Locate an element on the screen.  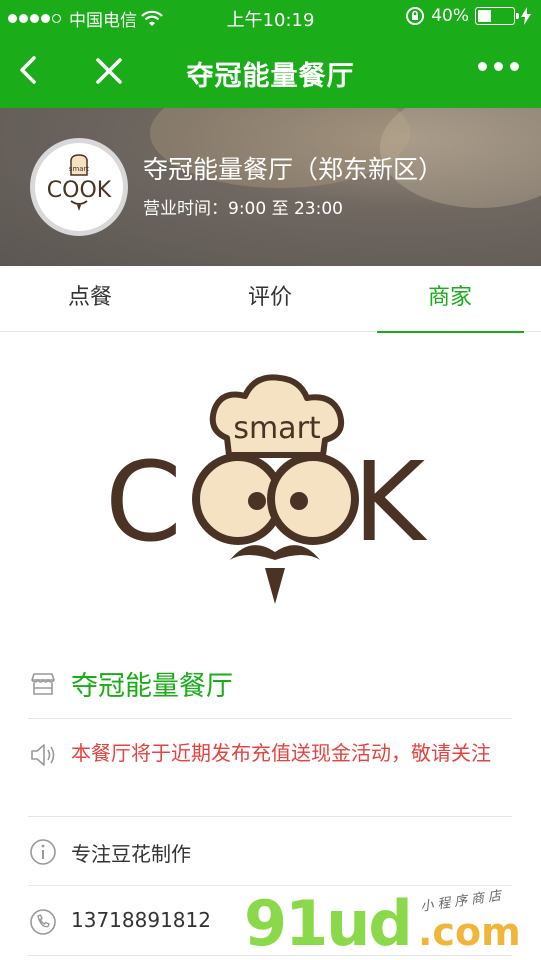
battery-percent: 40% is located at coordinates (450, 16).